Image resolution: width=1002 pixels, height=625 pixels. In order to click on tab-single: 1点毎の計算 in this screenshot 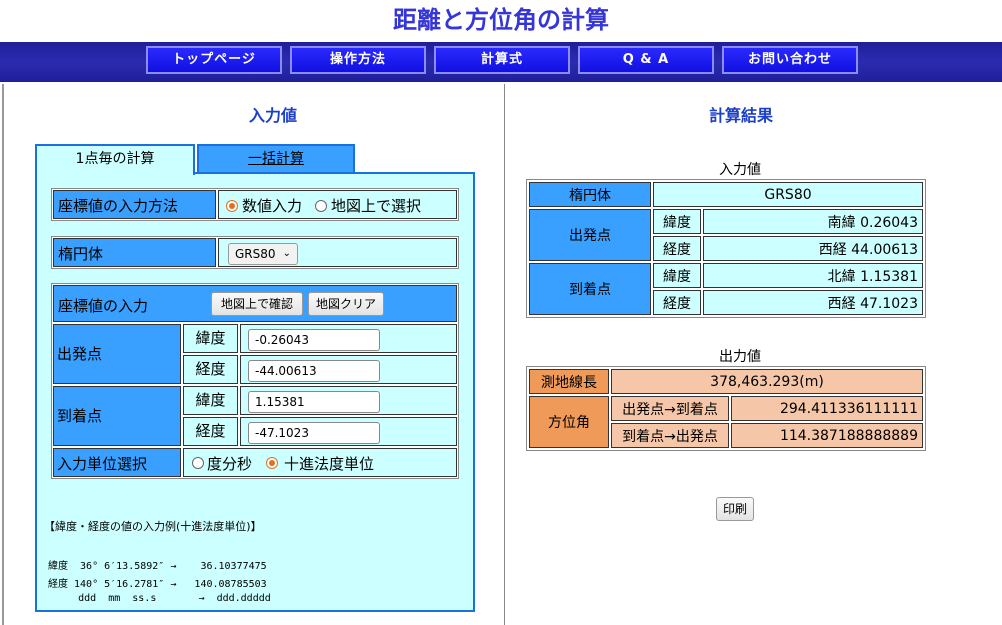, I will do `click(115, 159)`.